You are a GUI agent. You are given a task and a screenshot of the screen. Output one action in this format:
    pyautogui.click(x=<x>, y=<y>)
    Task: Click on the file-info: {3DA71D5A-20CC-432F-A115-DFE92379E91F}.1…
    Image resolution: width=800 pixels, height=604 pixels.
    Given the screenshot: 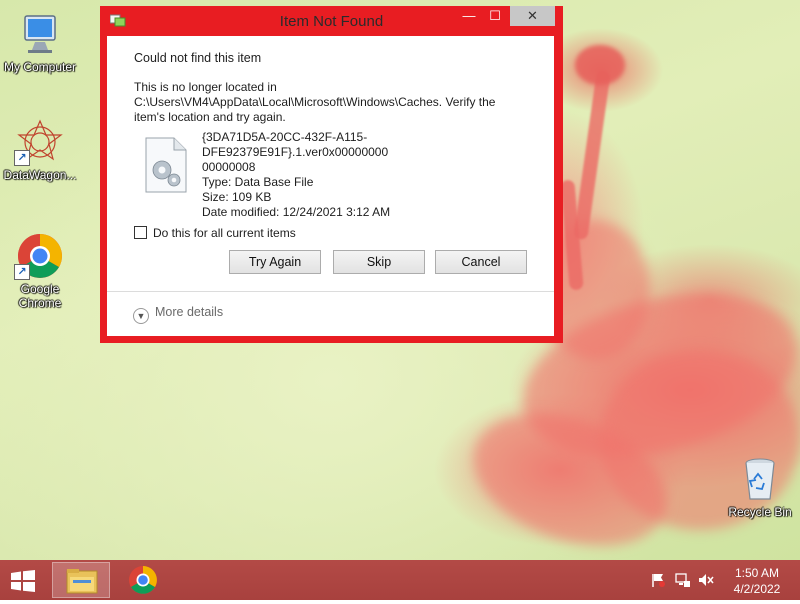 What is the action you would take?
    pyautogui.click(x=372, y=175)
    